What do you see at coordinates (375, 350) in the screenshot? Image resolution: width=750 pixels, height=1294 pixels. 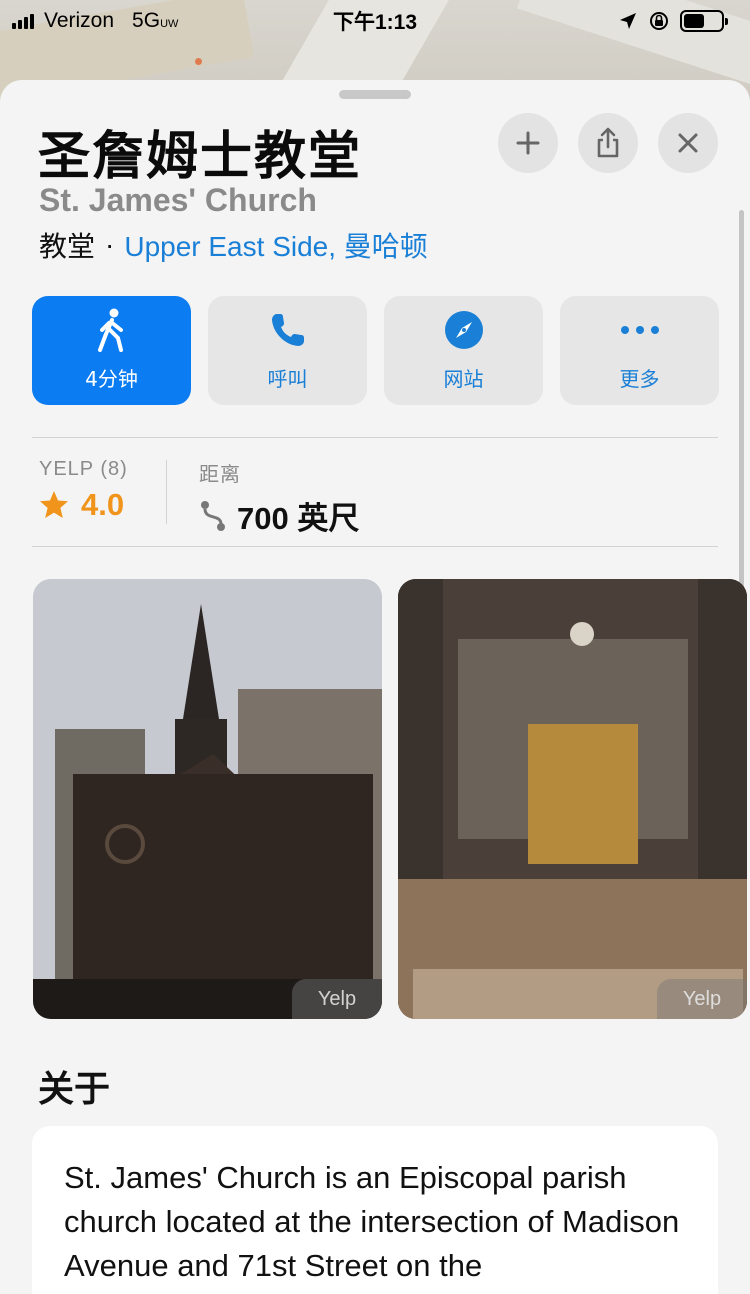 I see `action-row: 4分钟 呼叫 网站 更多` at bounding box center [375, 350].